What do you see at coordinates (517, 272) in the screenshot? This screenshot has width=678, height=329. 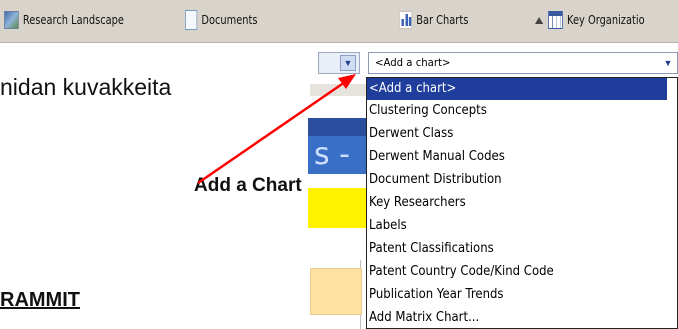 I see `dropdown-option-patent-country-code: Patent Country Code/Kind Code` at bounding box center [517, 272].